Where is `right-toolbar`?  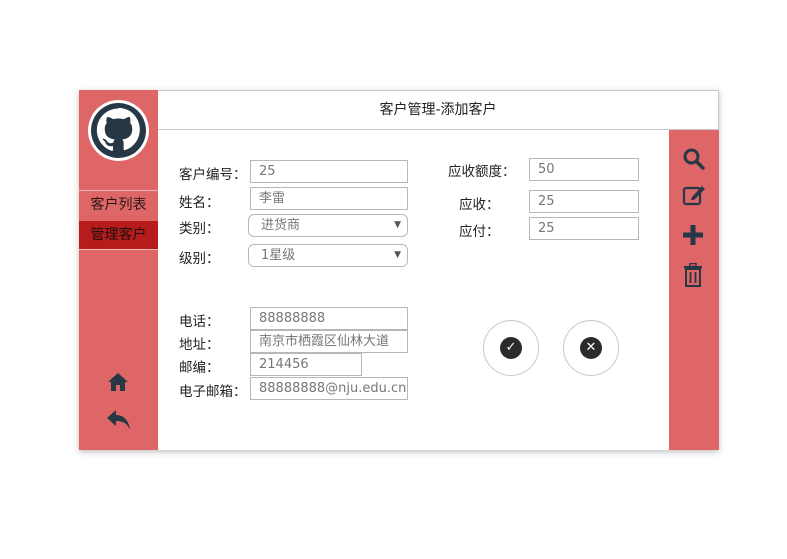
right-toolbar is located at coordinates (694, 290).